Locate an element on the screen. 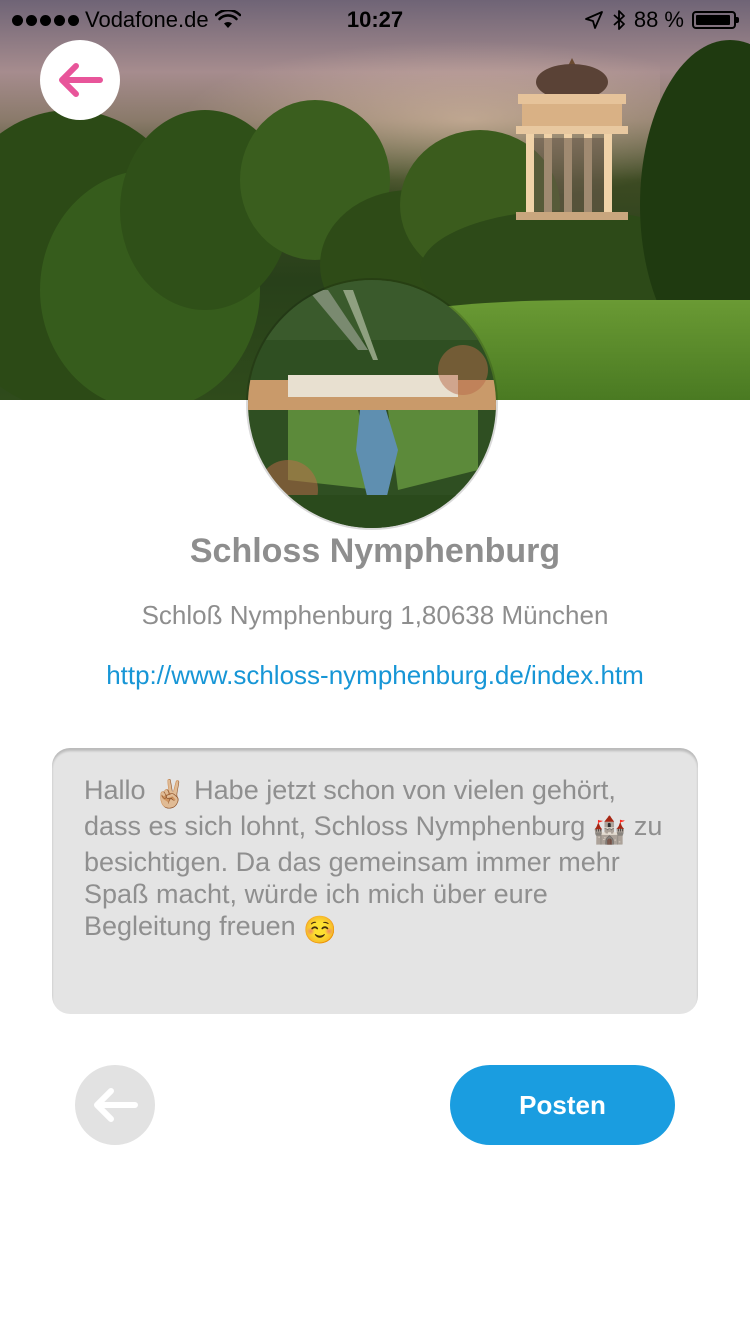  aerial-image is located at coordinates (372, 404).